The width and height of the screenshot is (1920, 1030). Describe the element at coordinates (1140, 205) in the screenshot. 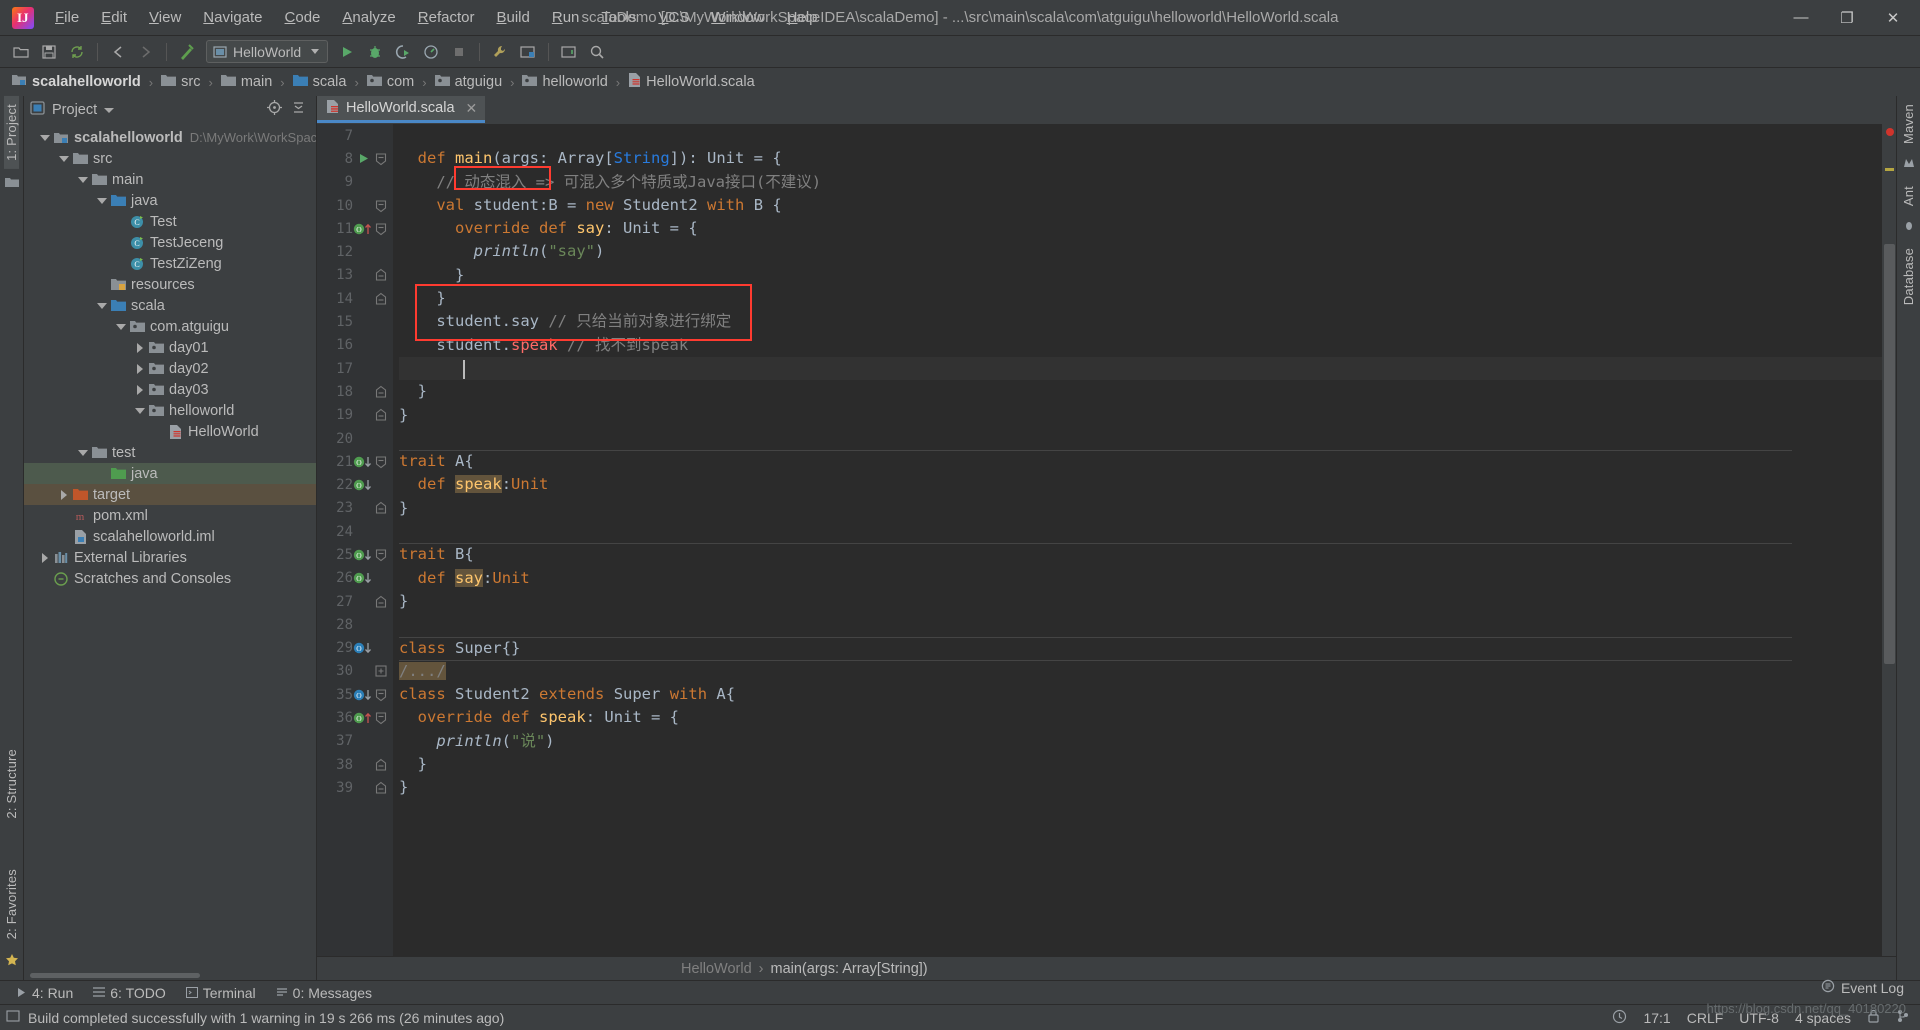

I see `code-line-10: val student:B = new Student2 with B {` at that location.